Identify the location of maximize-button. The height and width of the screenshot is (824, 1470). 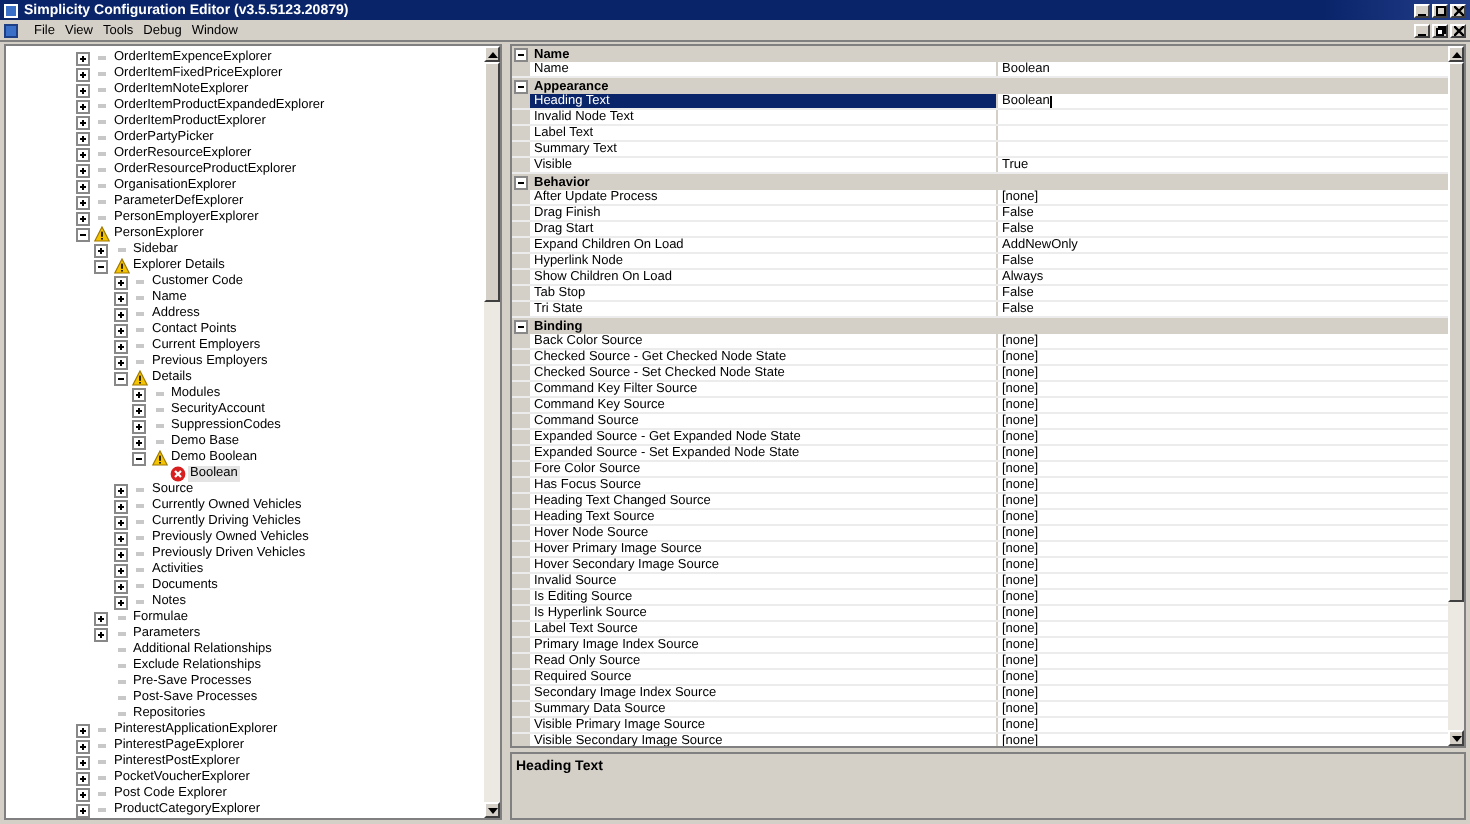
(1440, 10).